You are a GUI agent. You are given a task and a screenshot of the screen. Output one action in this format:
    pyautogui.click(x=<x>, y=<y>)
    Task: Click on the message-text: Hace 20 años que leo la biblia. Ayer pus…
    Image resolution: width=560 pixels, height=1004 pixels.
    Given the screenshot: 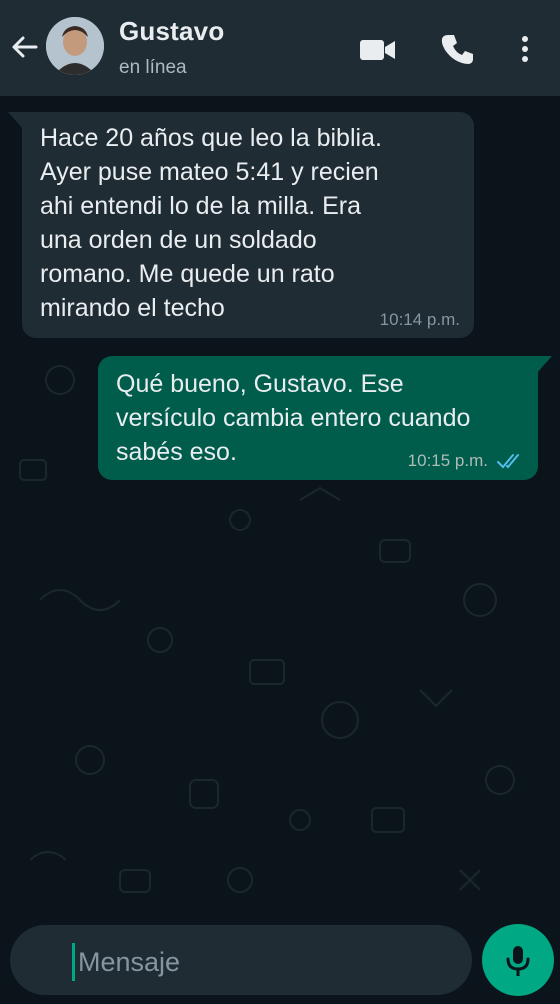 What is the action you would take?
    pyautogui.click(x=211, y=223)
    